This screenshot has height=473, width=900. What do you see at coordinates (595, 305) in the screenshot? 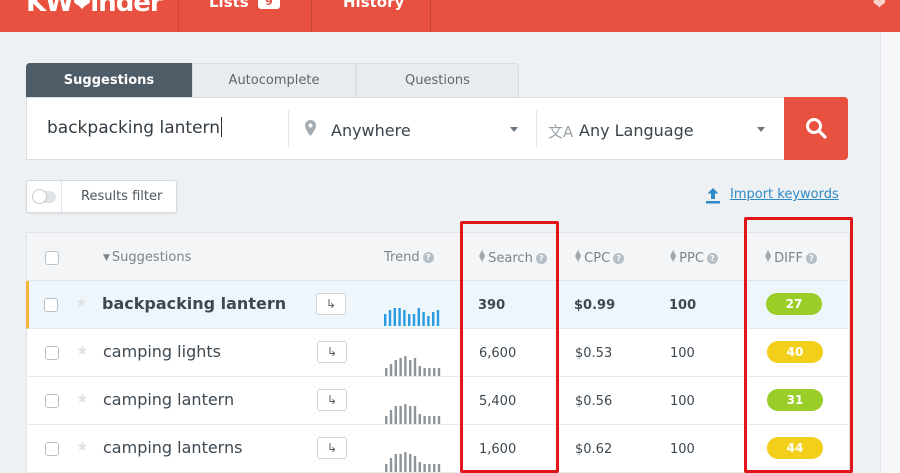
I see `cpc-cell: $0.99` at bounding box center [595, 305].